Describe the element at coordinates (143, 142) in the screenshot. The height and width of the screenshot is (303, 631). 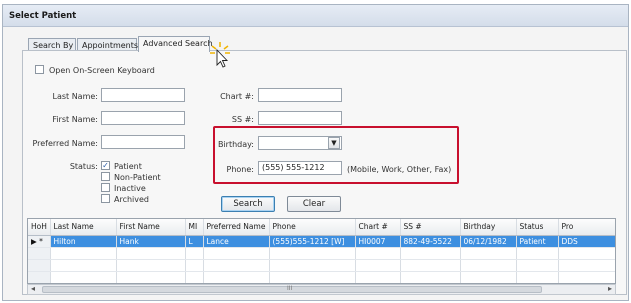
I see `preferred-name-input` at that location.